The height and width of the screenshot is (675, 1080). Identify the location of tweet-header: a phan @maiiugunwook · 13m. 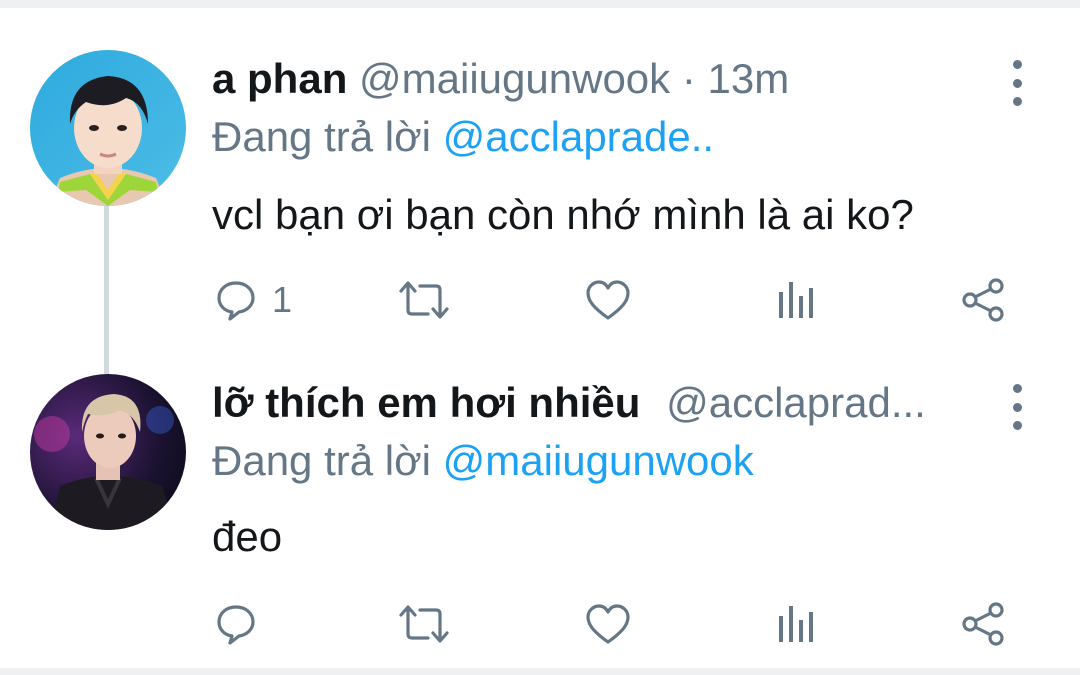
(500, 79).